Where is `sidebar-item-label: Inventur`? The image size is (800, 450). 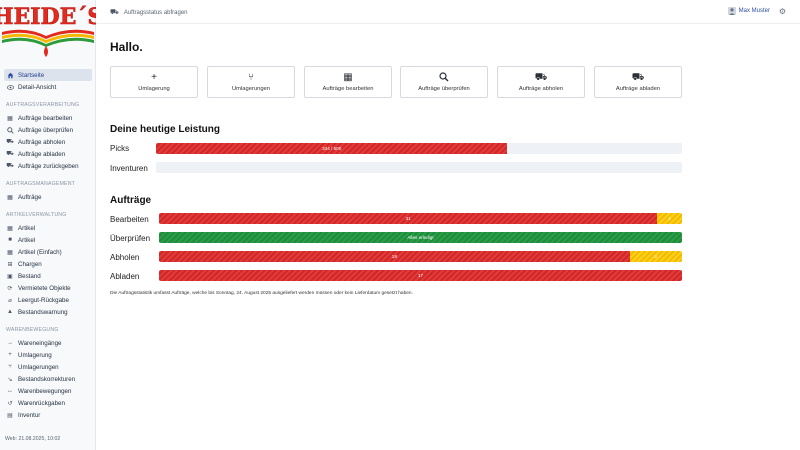
sidebar-item-label: Inventur is located at coordinates (29, 415).